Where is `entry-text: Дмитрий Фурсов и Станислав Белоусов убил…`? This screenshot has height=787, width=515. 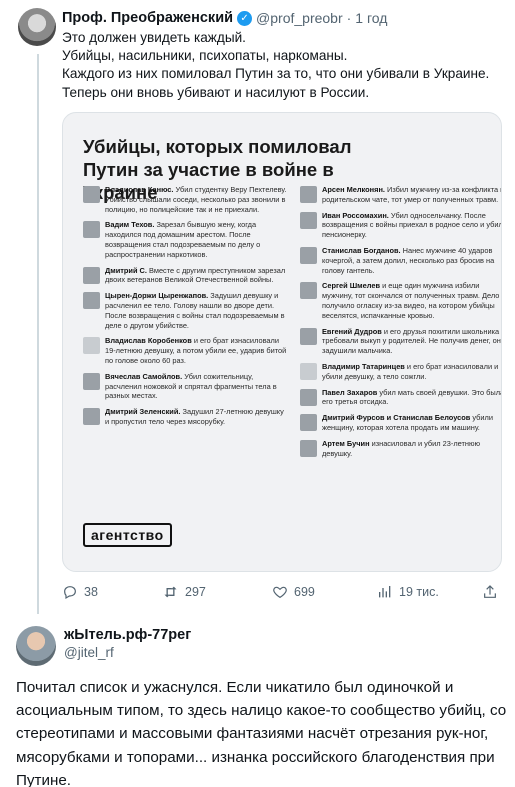 entry-text: Дмитрий Фурсов и Станислав Белоусов убил… is located at coordinates (411, 423).